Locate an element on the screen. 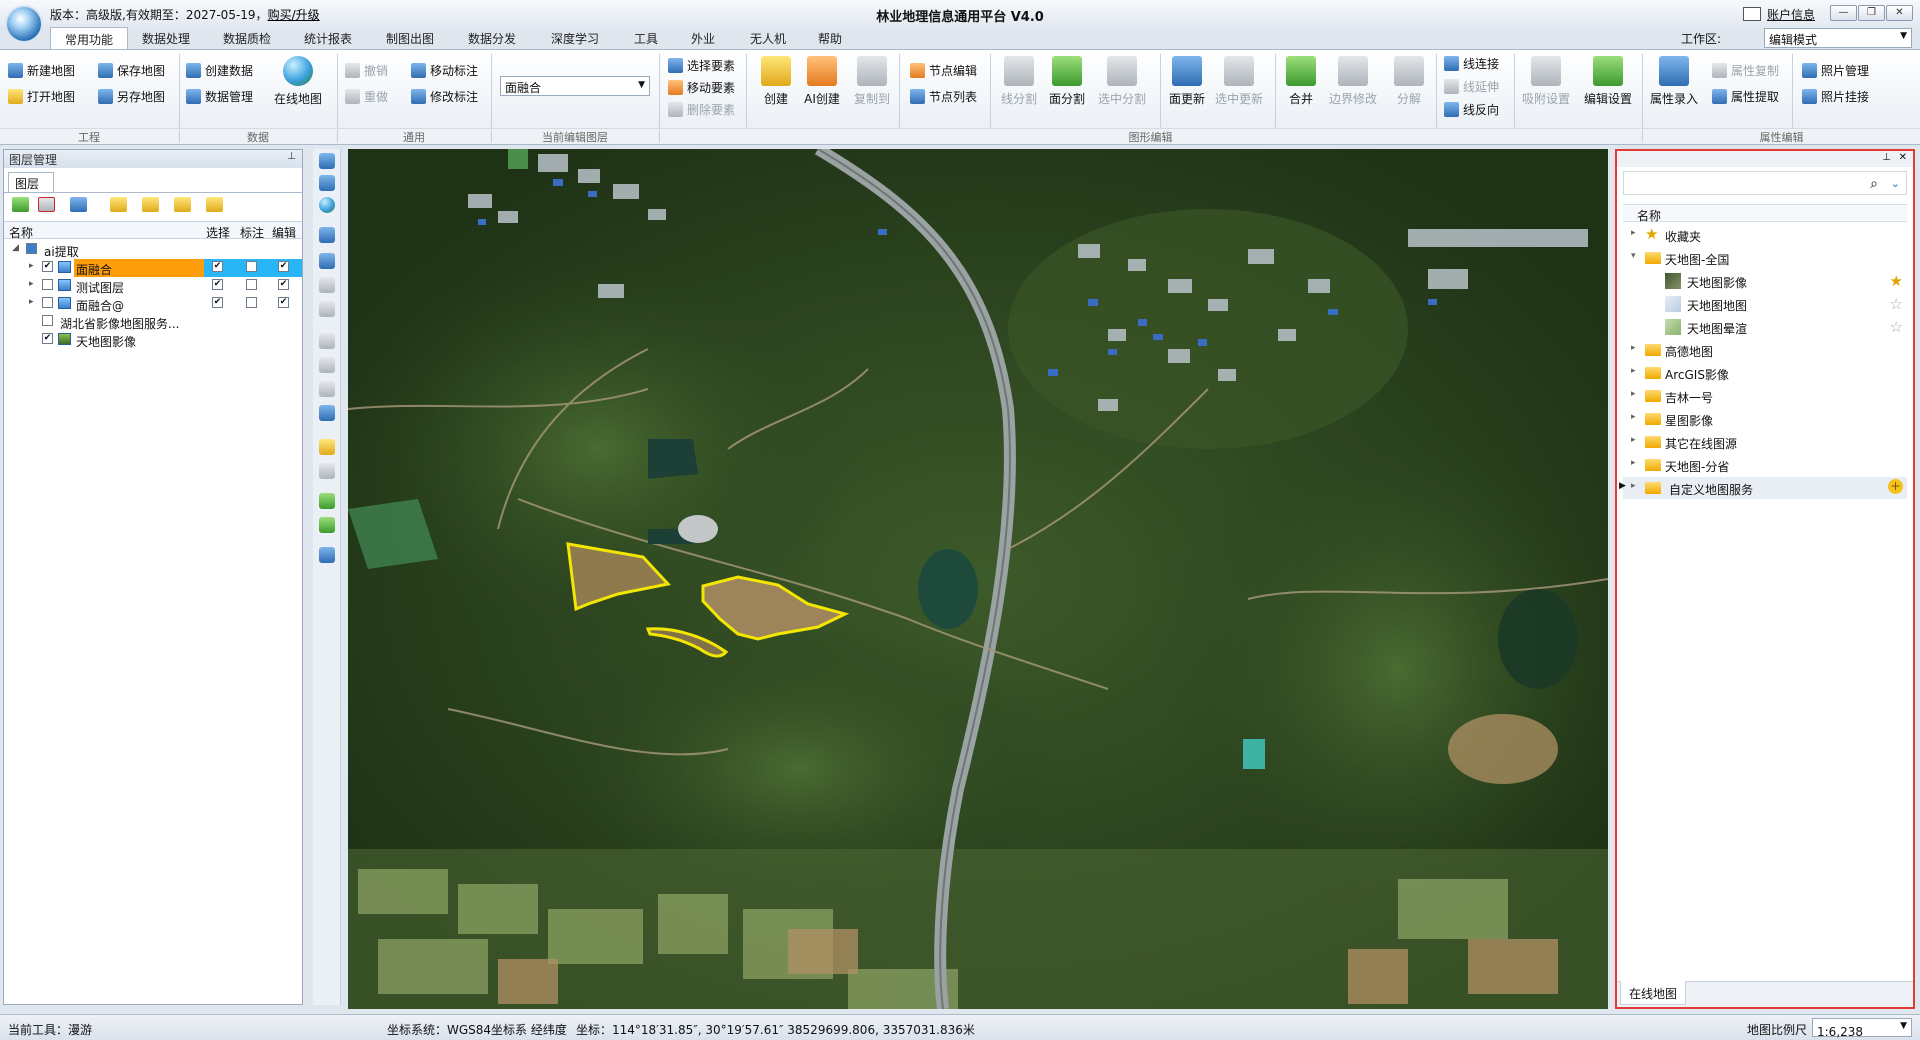  move-icon is located at coordinates (327, 183).